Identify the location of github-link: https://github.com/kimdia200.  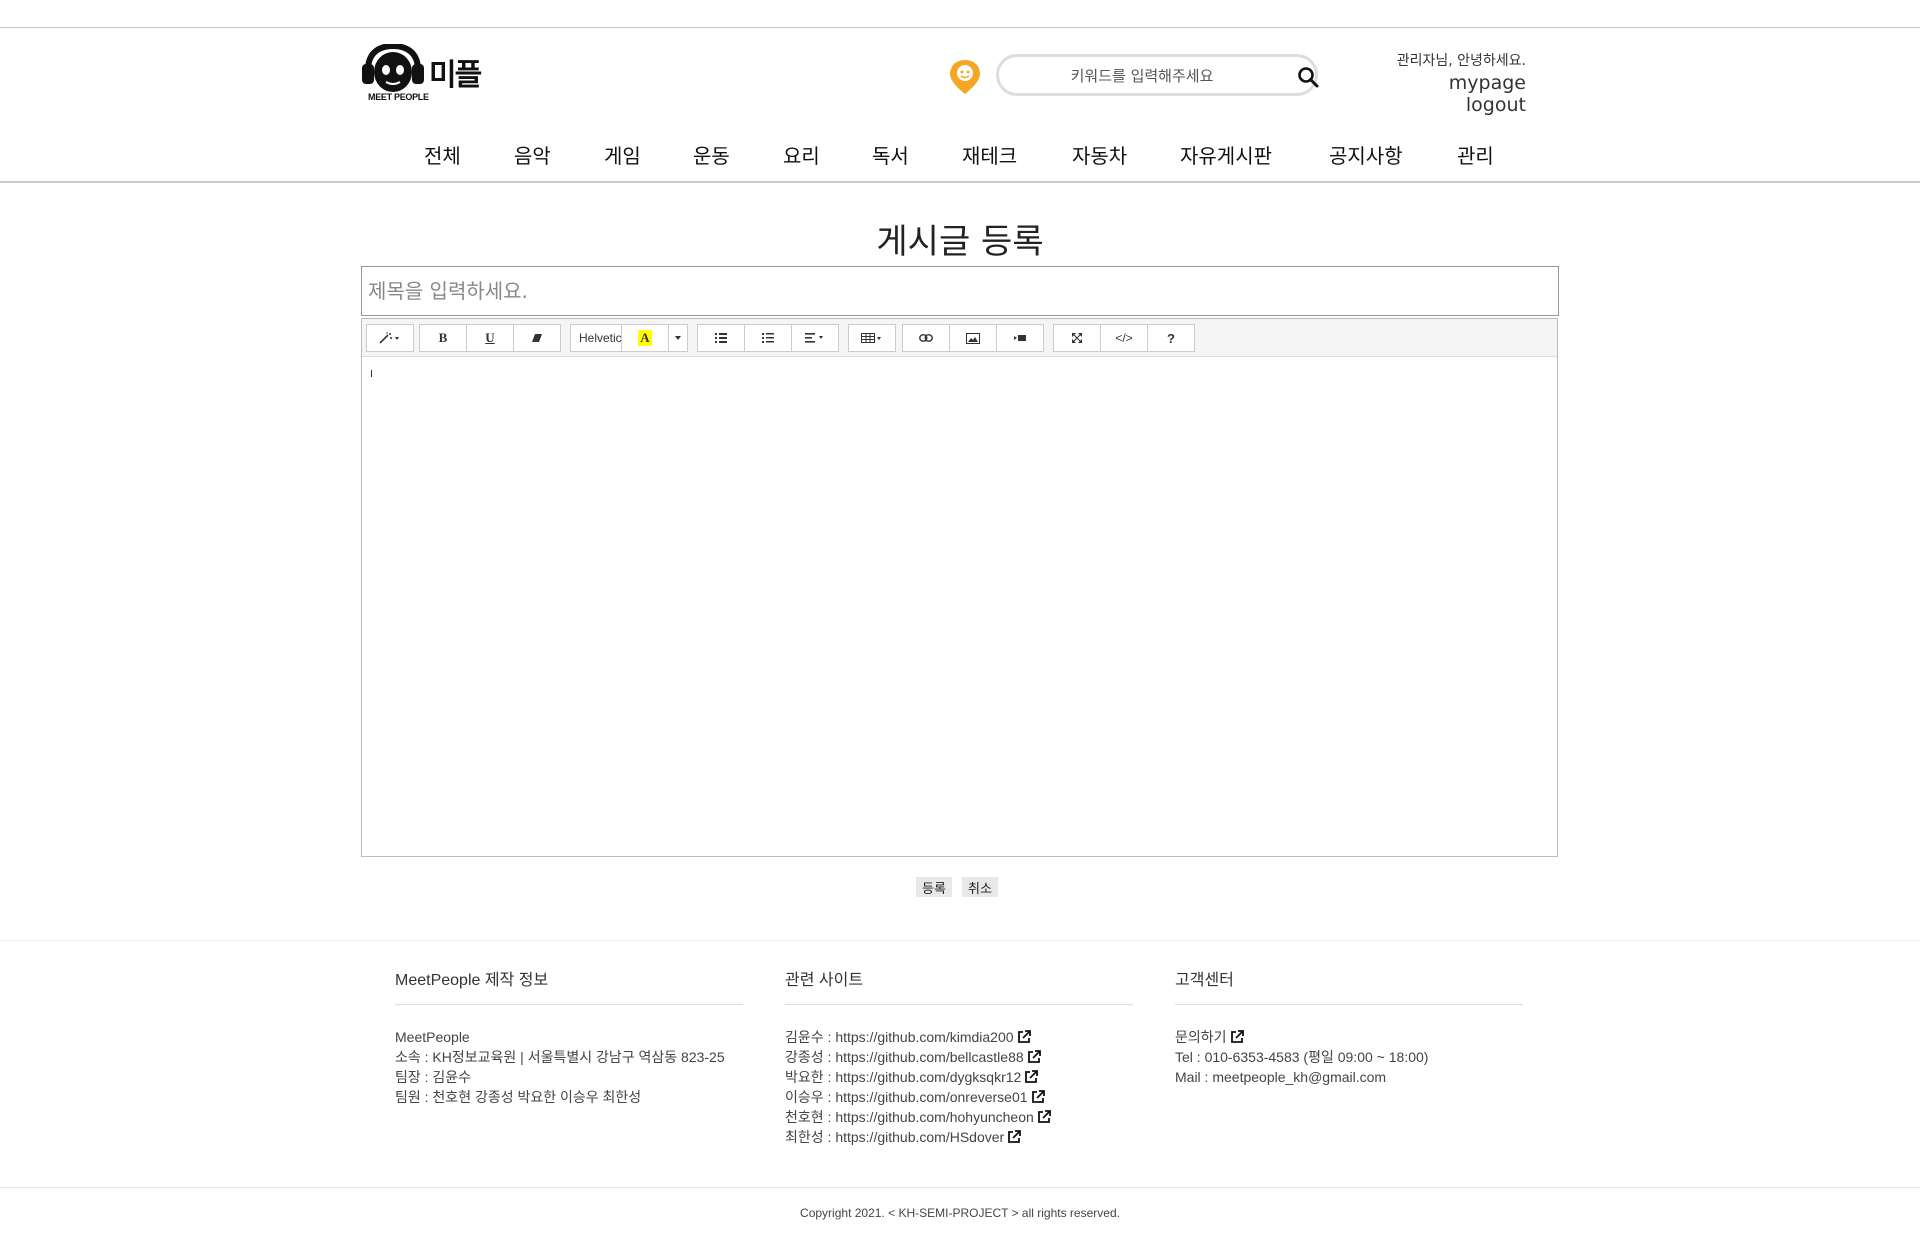
(924, 1037).